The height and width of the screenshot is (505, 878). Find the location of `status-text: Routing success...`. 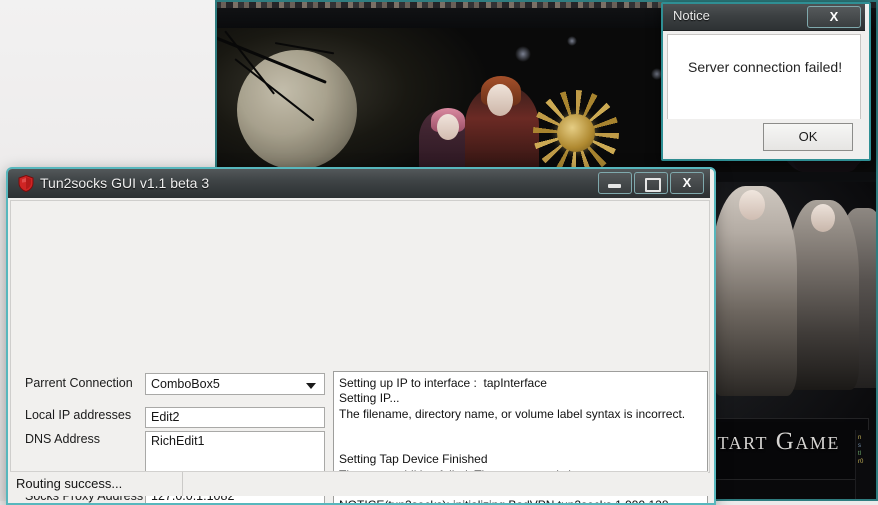

status-text: Routing success... is located at coordinates (69, 483).